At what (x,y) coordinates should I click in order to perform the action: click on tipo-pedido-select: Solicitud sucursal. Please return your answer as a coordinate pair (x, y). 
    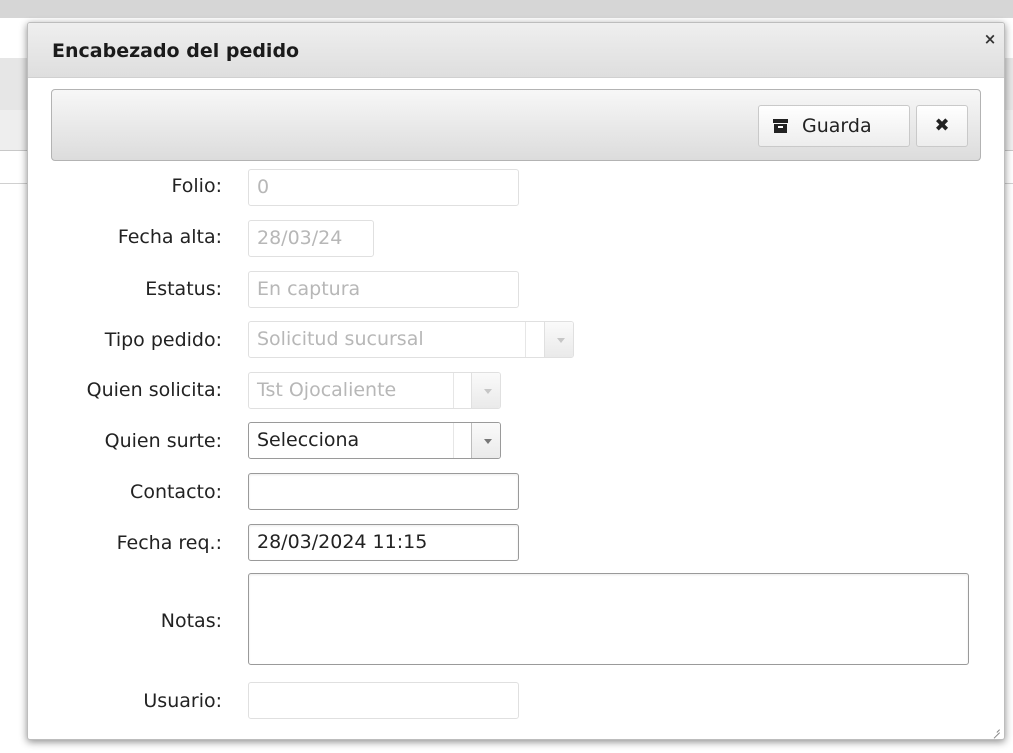
    Looking at the image, I should click on (411, 339).